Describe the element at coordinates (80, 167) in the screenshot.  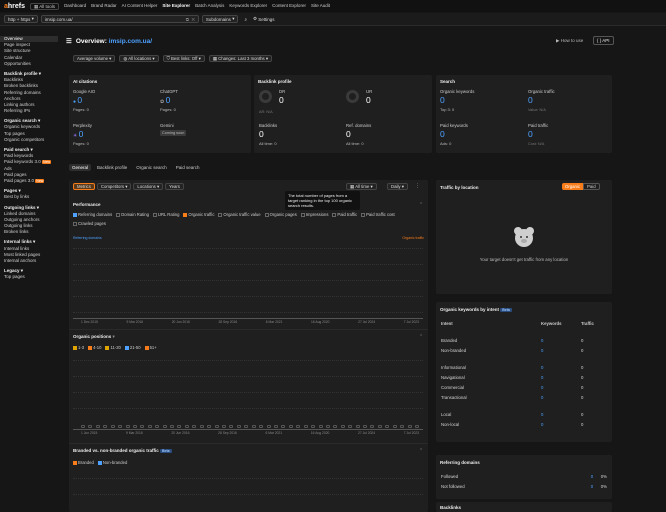
I see `tab-general: General` at that location.